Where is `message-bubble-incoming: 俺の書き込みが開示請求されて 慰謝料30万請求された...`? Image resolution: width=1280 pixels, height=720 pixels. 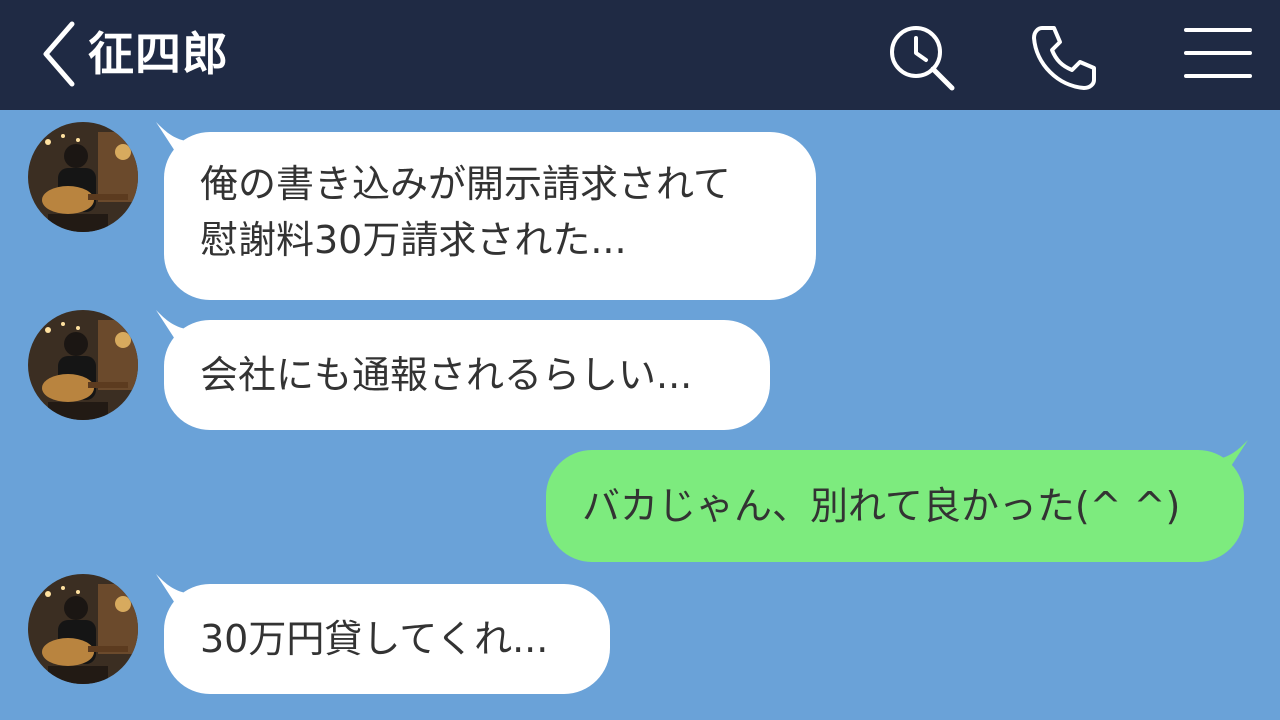
message-bubble-incoming: 俺の書き込みが開示請求されて 慰謝料30万請求された... is located at coordinates (490, 216).